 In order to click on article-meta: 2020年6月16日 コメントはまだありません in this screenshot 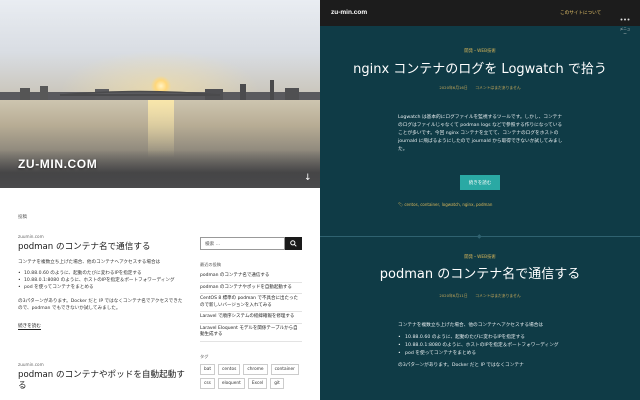, I will do `click(480, 87)`.